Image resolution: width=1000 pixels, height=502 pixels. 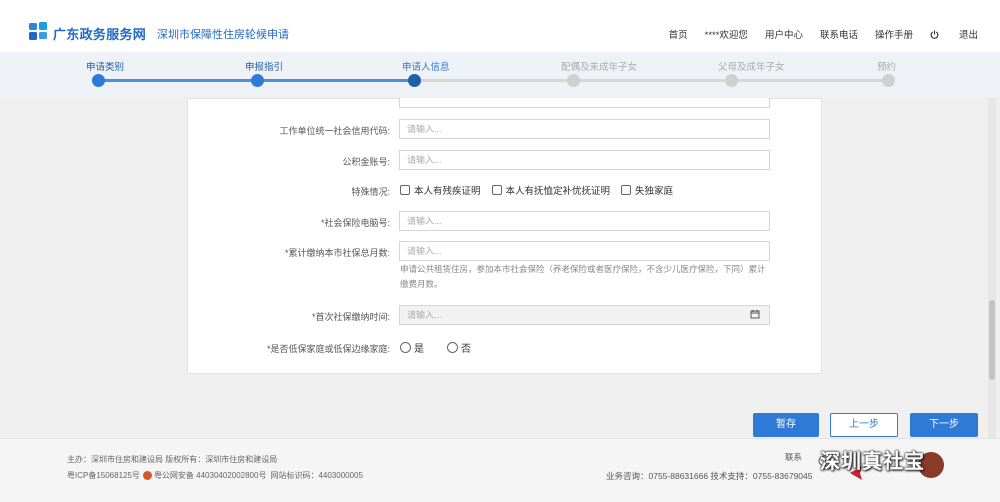 I want to click on low-income-radios: 是 否, so click(x=447, y=347).